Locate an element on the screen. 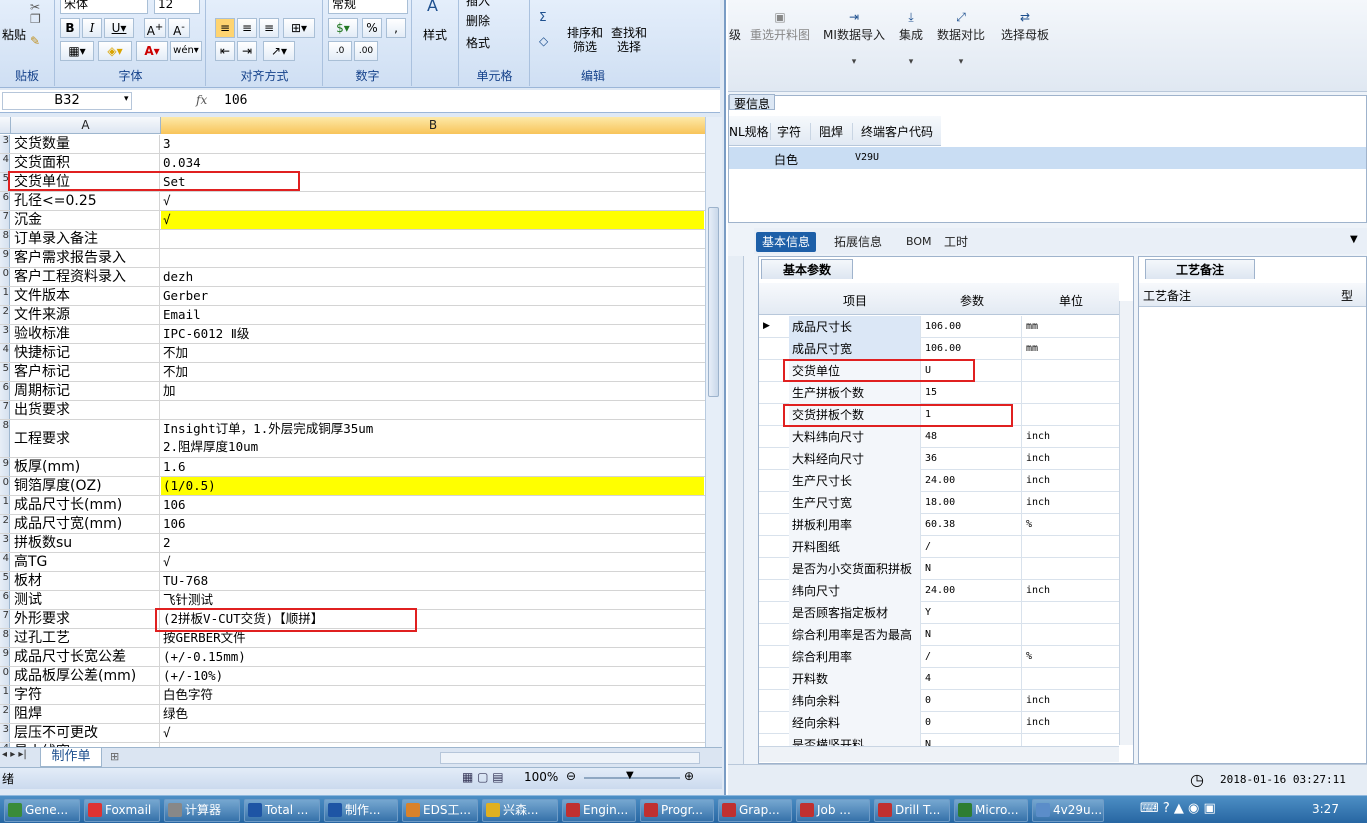 This screenshot has width=1367, height=823. cell-b: √ is located at coordinates (432, 733).